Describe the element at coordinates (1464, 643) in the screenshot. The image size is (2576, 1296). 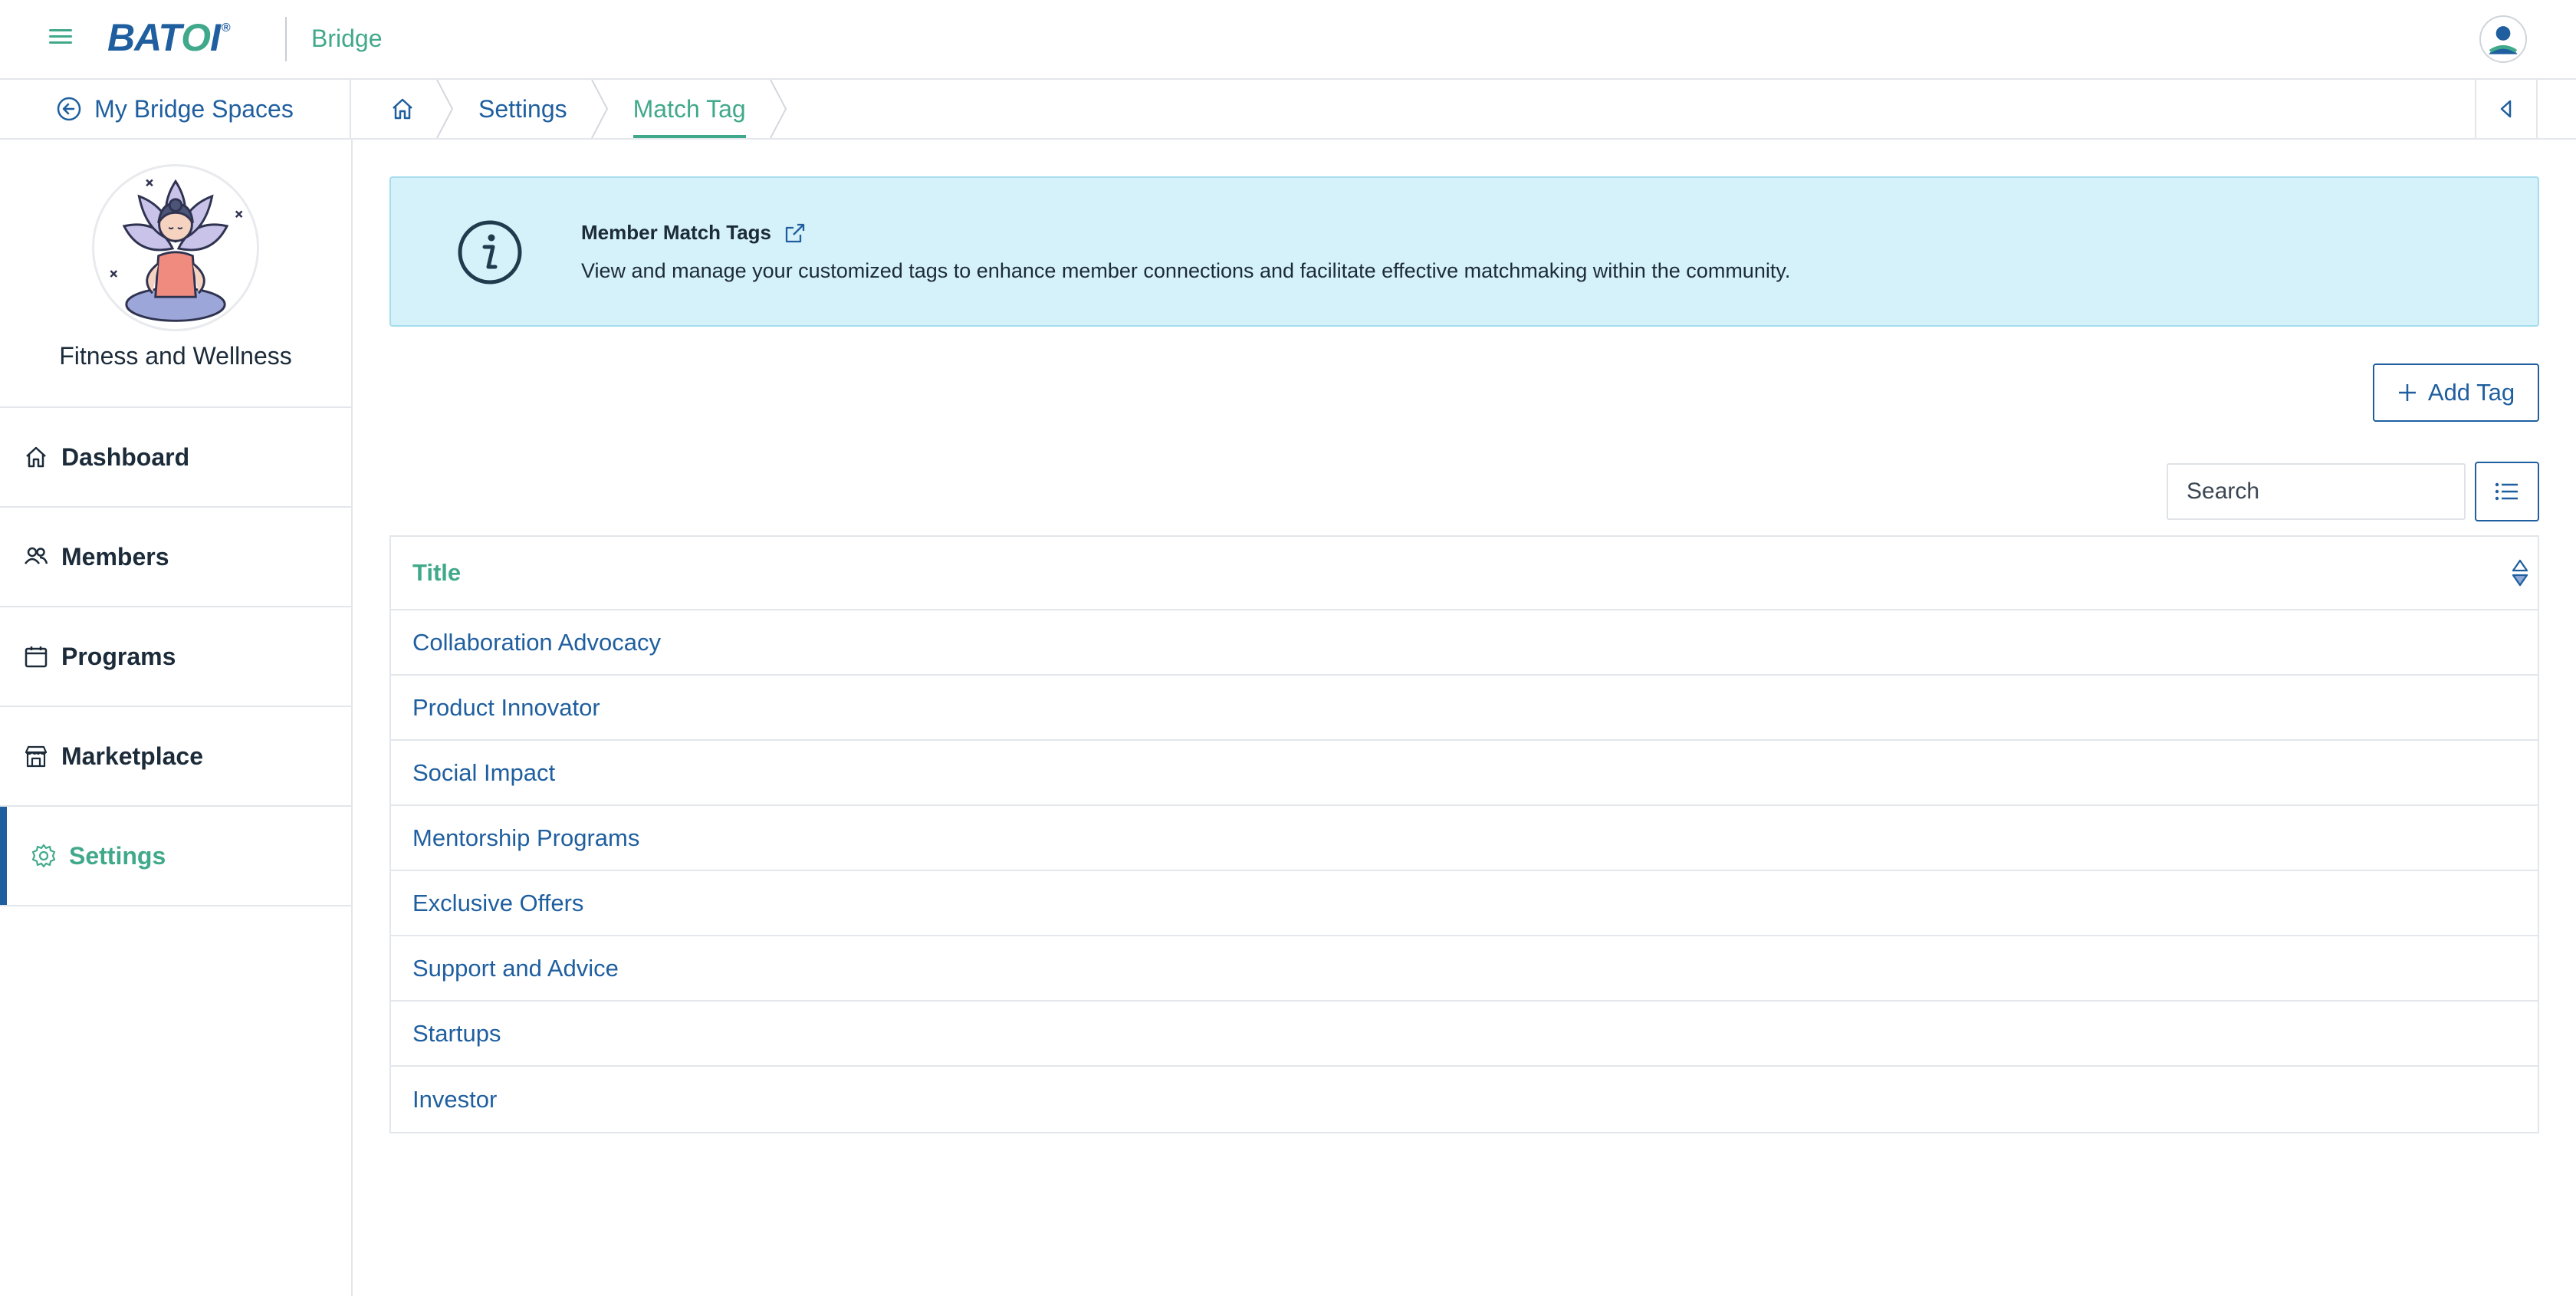
I see `table-row: Collaboration Advocacy` at that location.